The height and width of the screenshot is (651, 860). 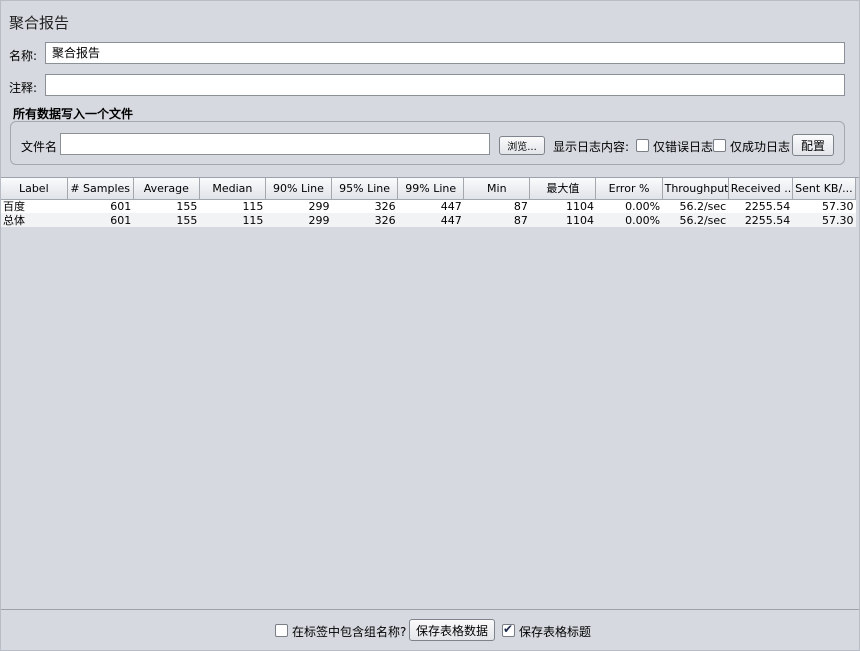 I want to click on column-header: 99% Line, so click(x=431, y=189).